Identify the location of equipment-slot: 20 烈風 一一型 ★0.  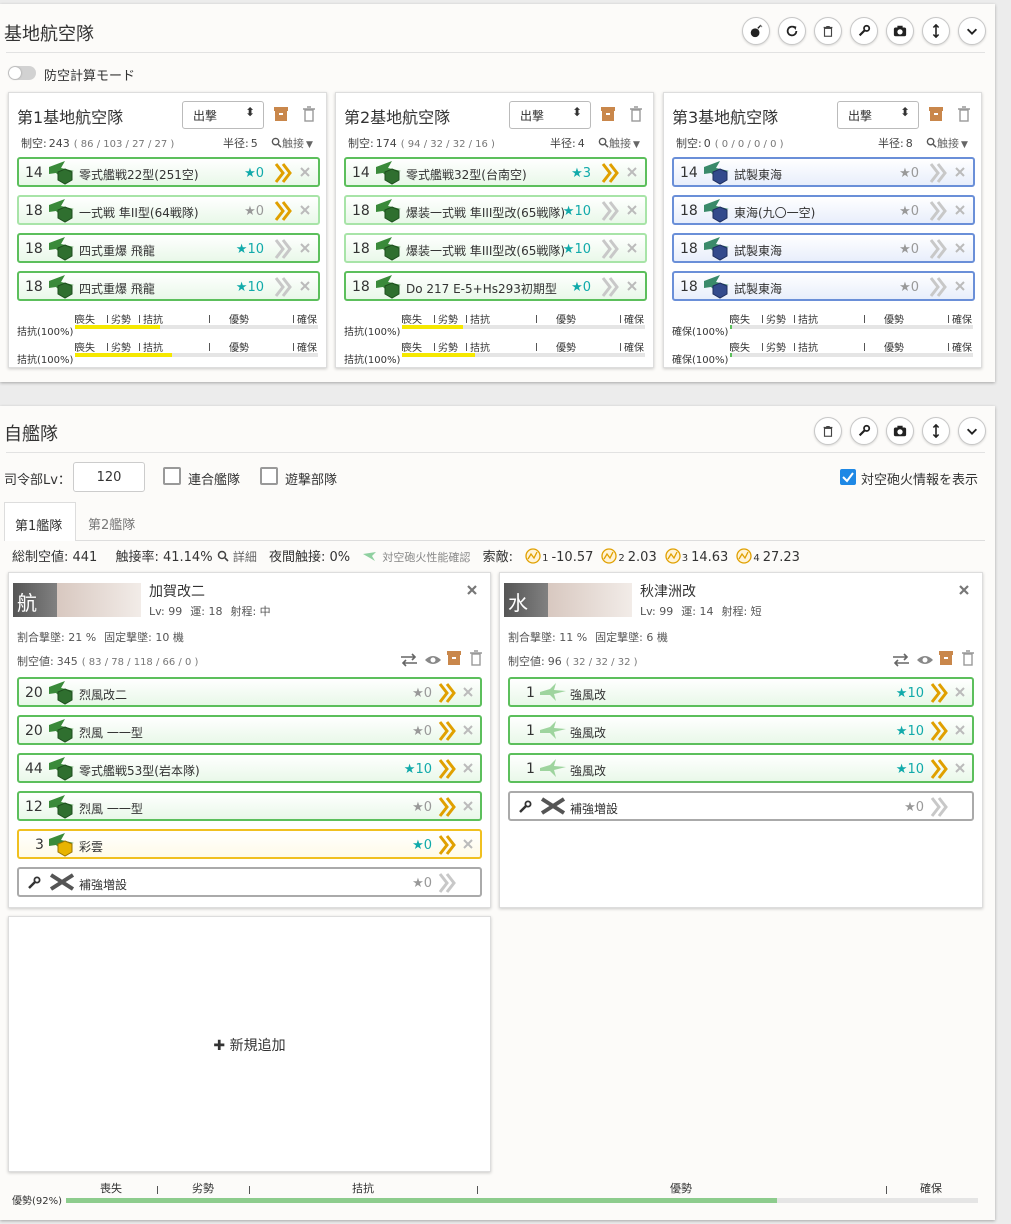
(249, 730).